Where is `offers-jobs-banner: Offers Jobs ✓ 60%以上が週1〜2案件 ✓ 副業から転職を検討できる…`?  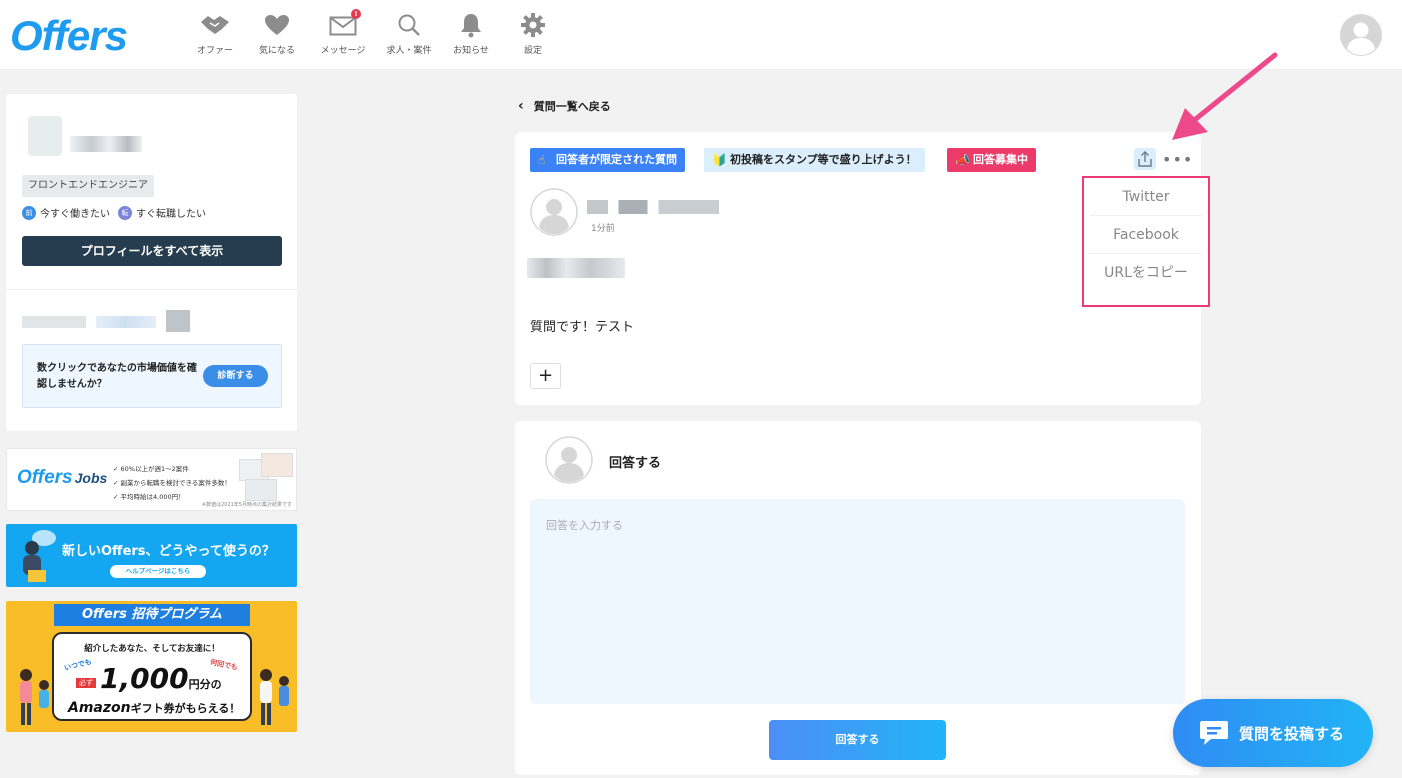
offers-jobs-banner: Offers Jobs ✓ 60%以上が週1〜2案件 ✓ 副業から転職を検討できる… is located at coordinates (151, 479).